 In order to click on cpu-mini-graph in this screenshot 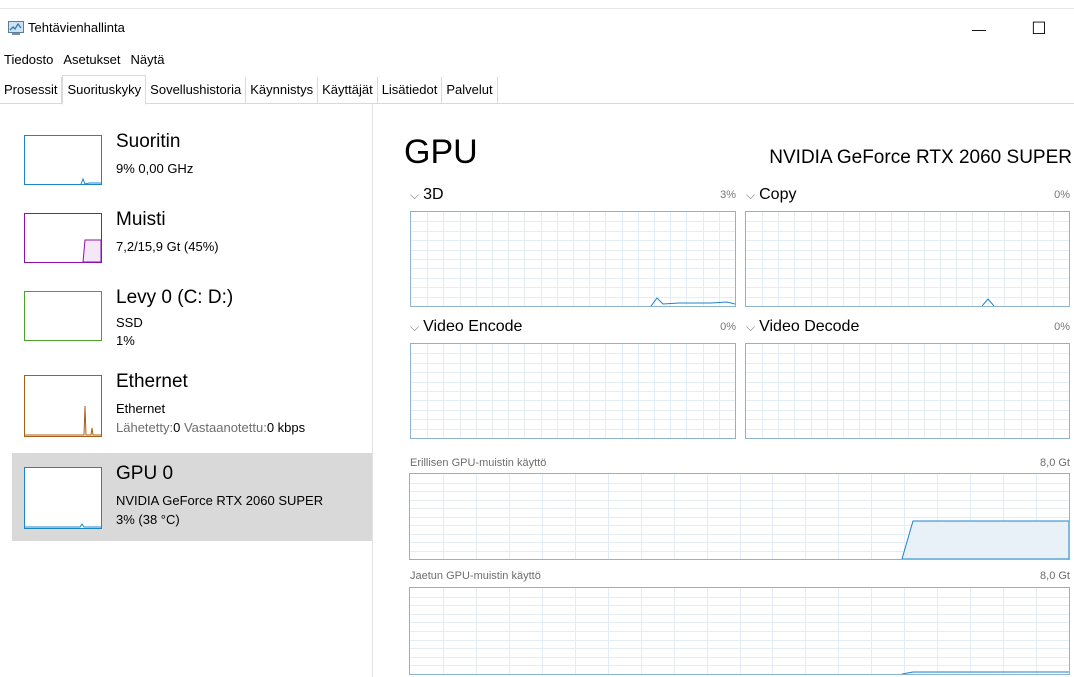, I will do `click(63, 160)`.